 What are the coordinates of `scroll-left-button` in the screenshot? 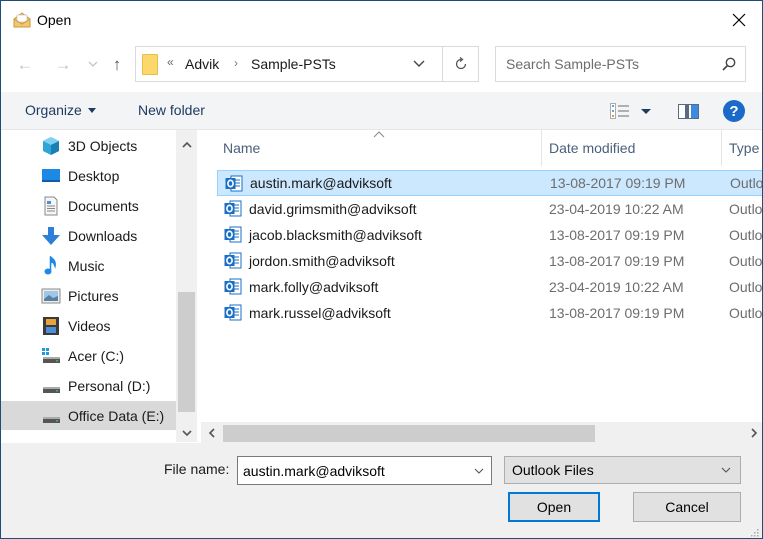 It's located at (211, 432).